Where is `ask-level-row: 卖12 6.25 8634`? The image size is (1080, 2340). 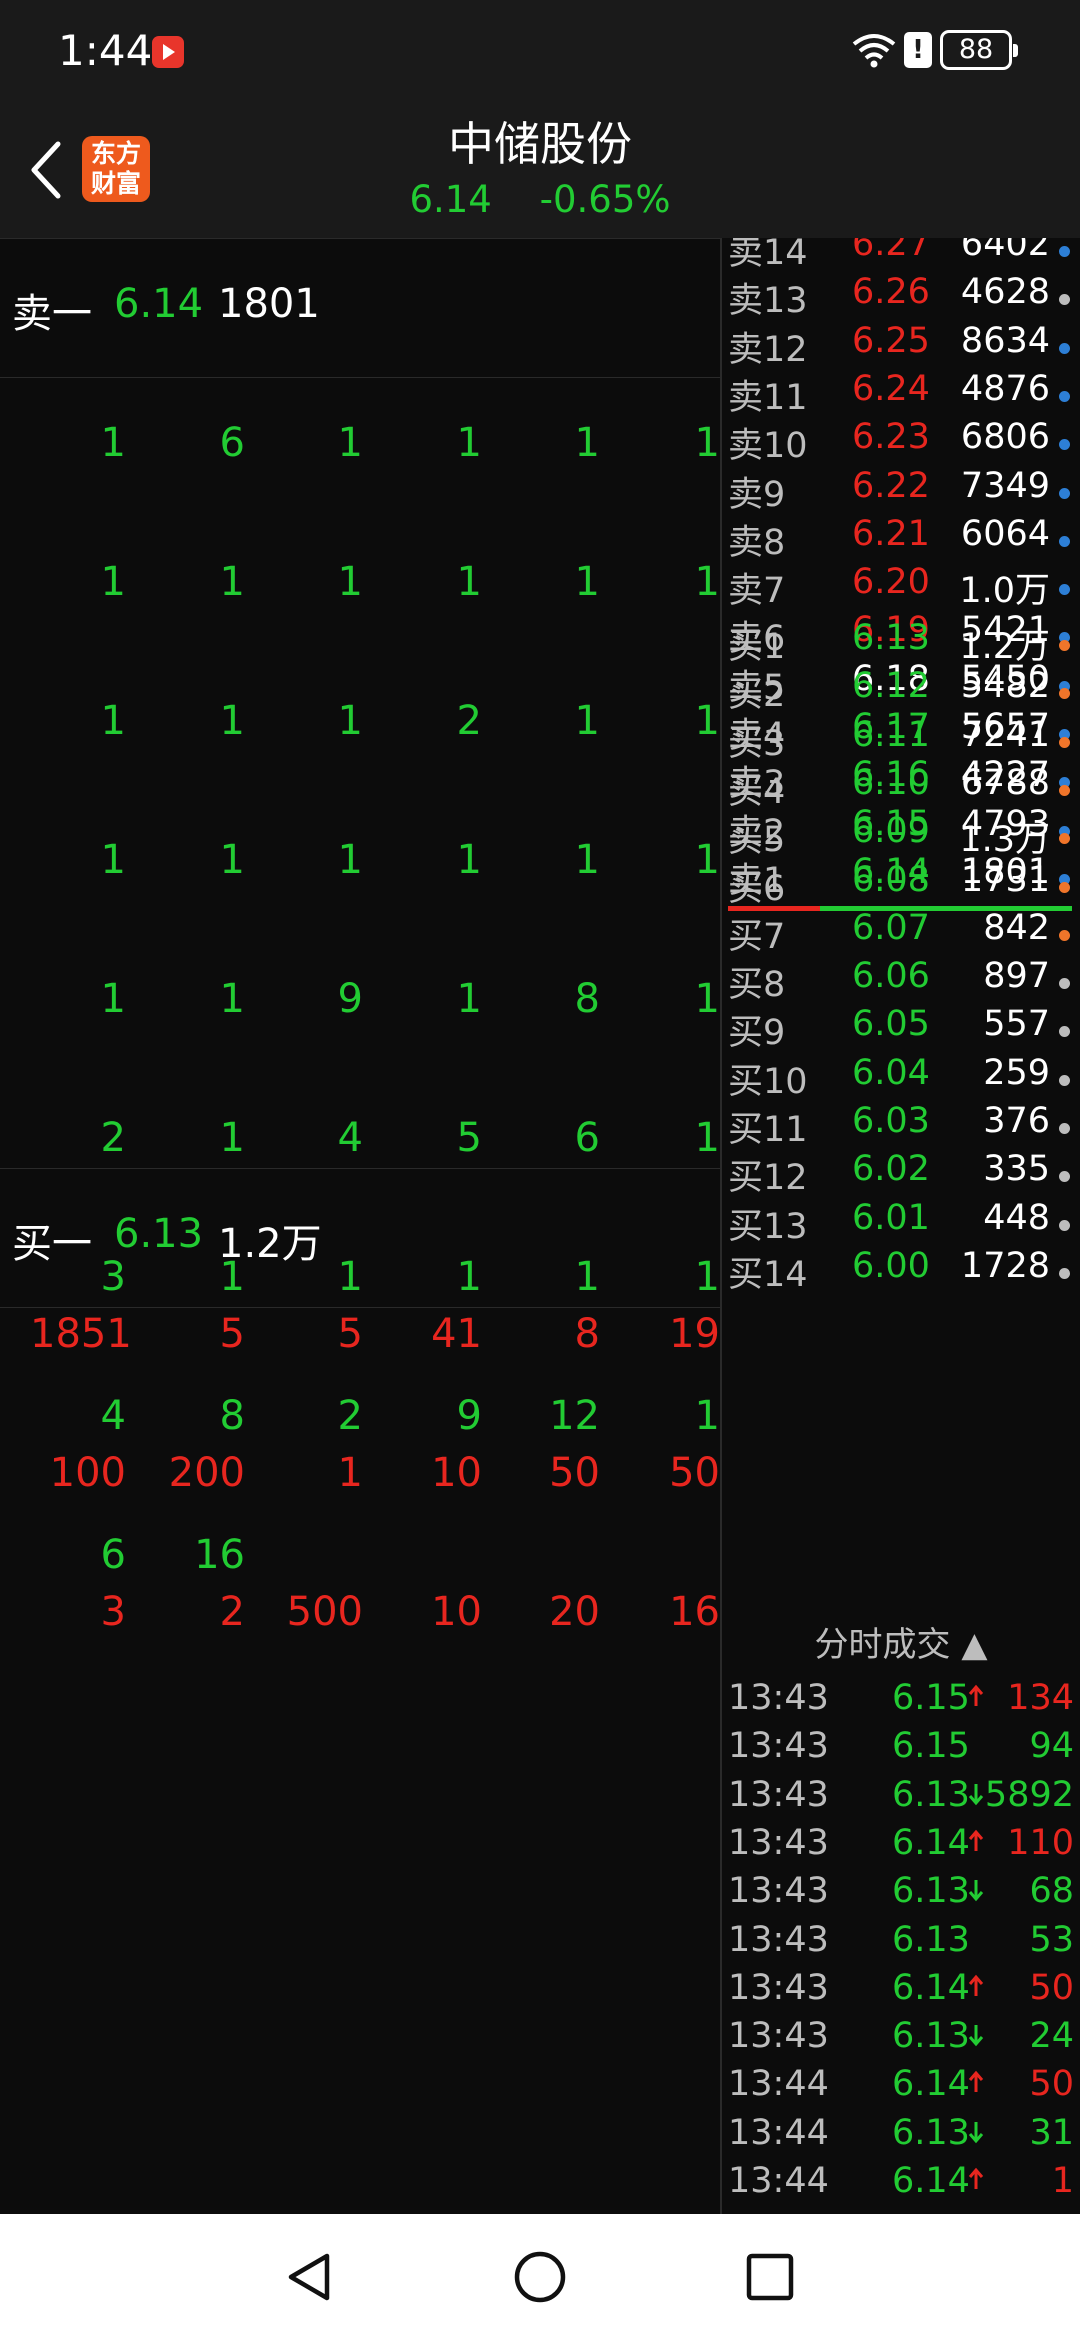 ask-level-row: 卖12 6.25 8634 is located at coordinates (901, 345).